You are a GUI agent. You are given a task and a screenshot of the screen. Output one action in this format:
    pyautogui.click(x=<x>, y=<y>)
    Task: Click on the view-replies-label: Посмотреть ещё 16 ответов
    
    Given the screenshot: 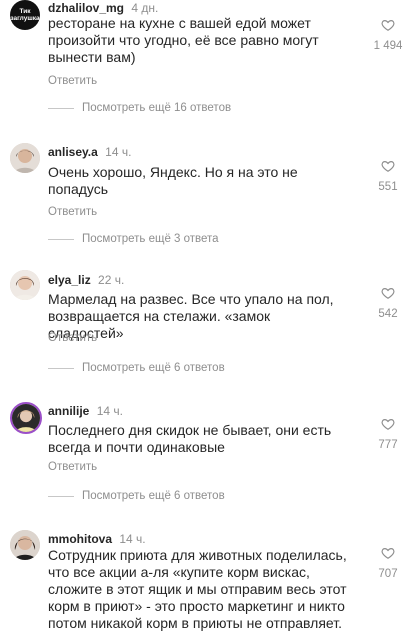 What is the action you would take?
    pyautogui.click(x=157, y=108)
    